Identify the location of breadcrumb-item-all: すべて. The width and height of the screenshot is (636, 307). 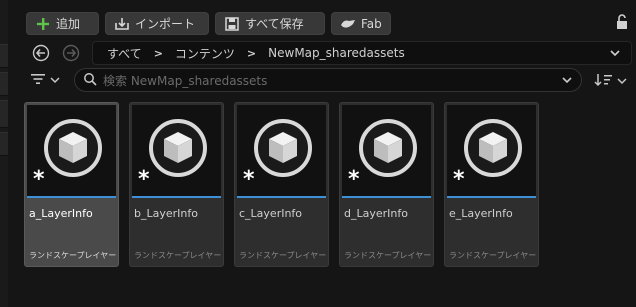
(124, 53).